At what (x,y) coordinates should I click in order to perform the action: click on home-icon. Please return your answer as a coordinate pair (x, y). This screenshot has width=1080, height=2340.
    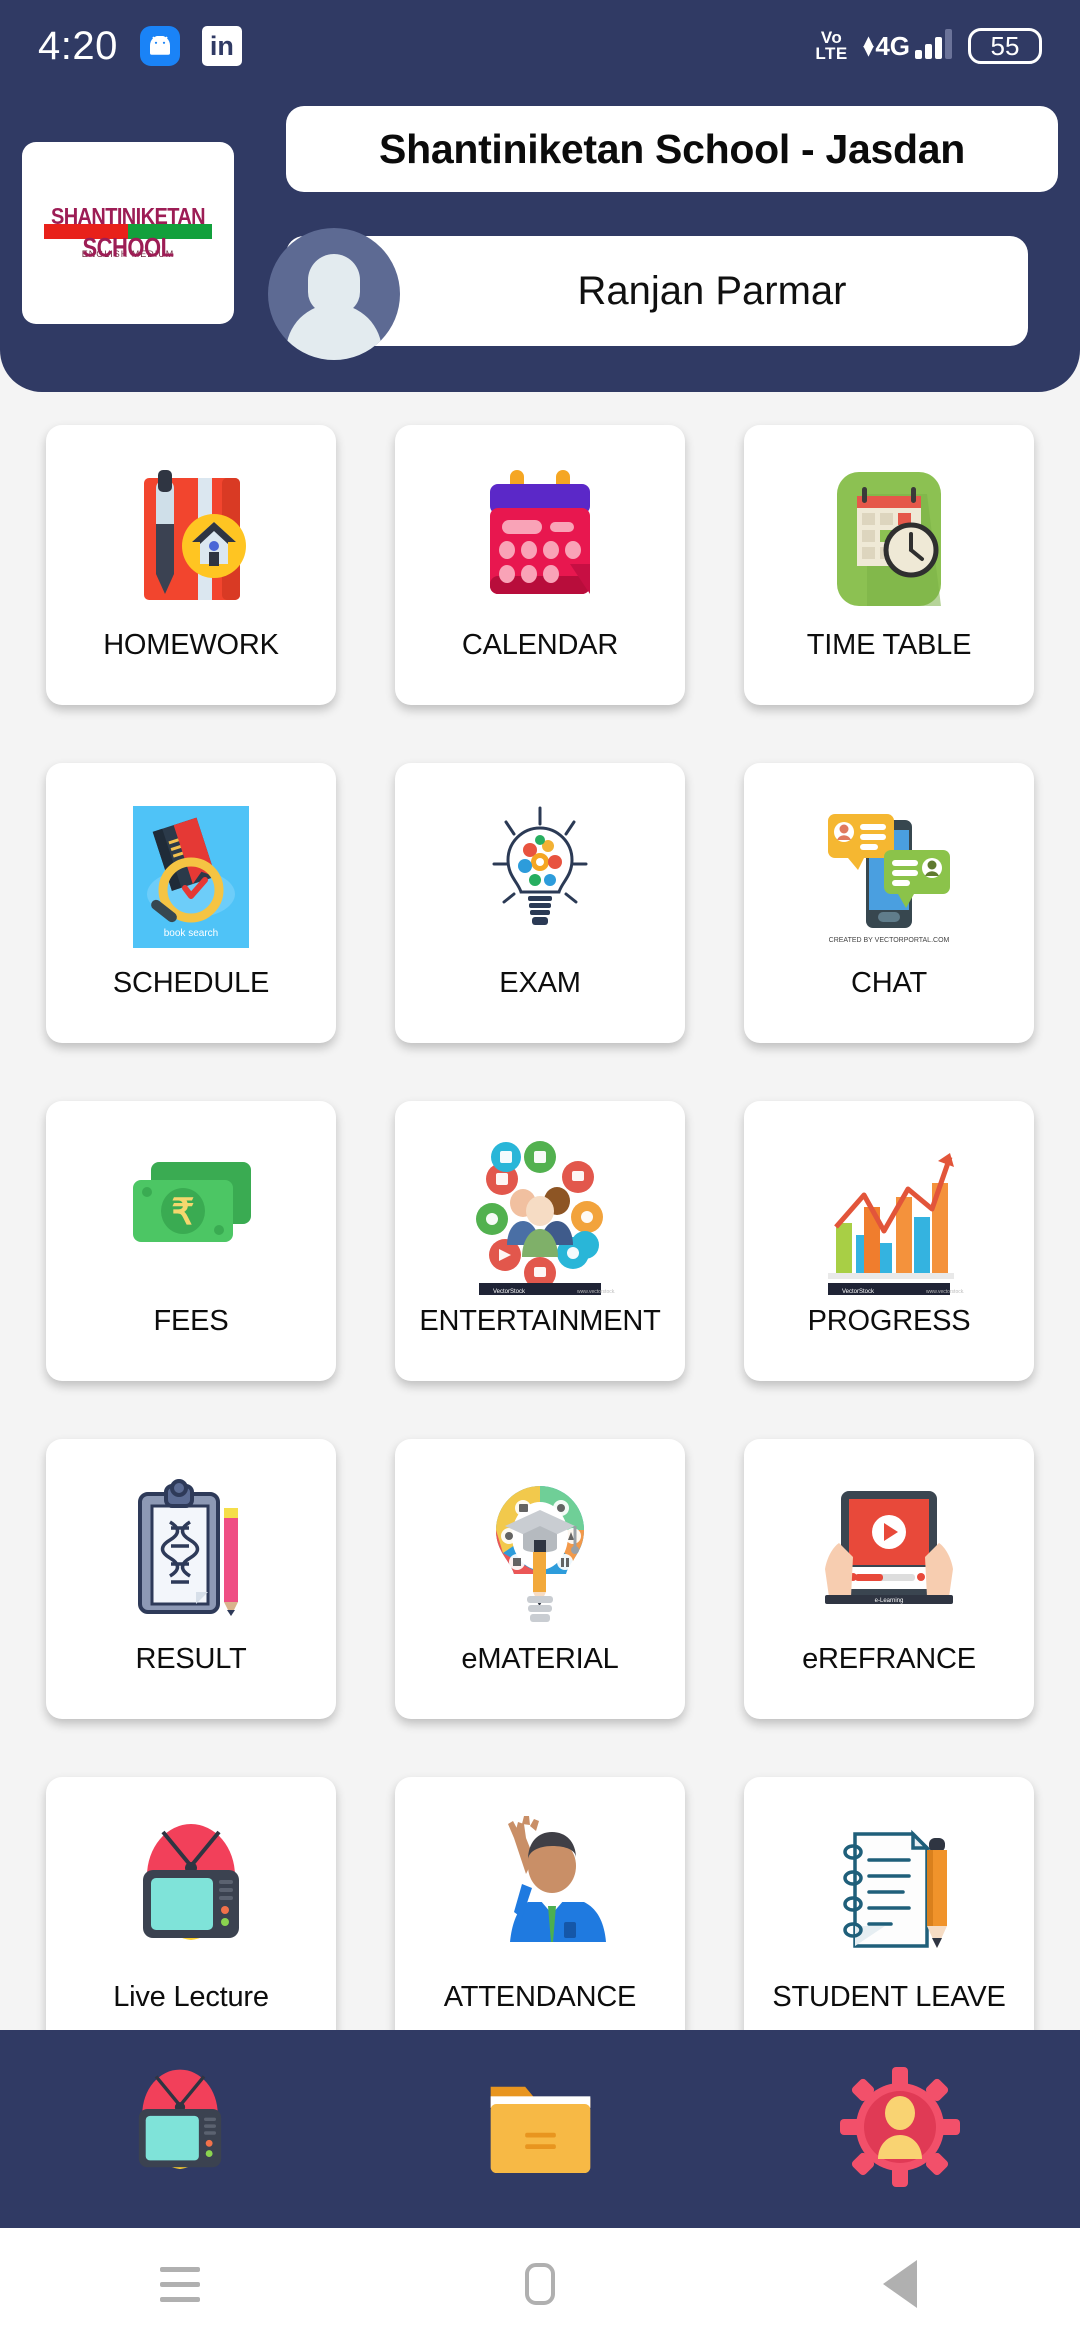
    Looking at the image, I should click on (540, 2284).